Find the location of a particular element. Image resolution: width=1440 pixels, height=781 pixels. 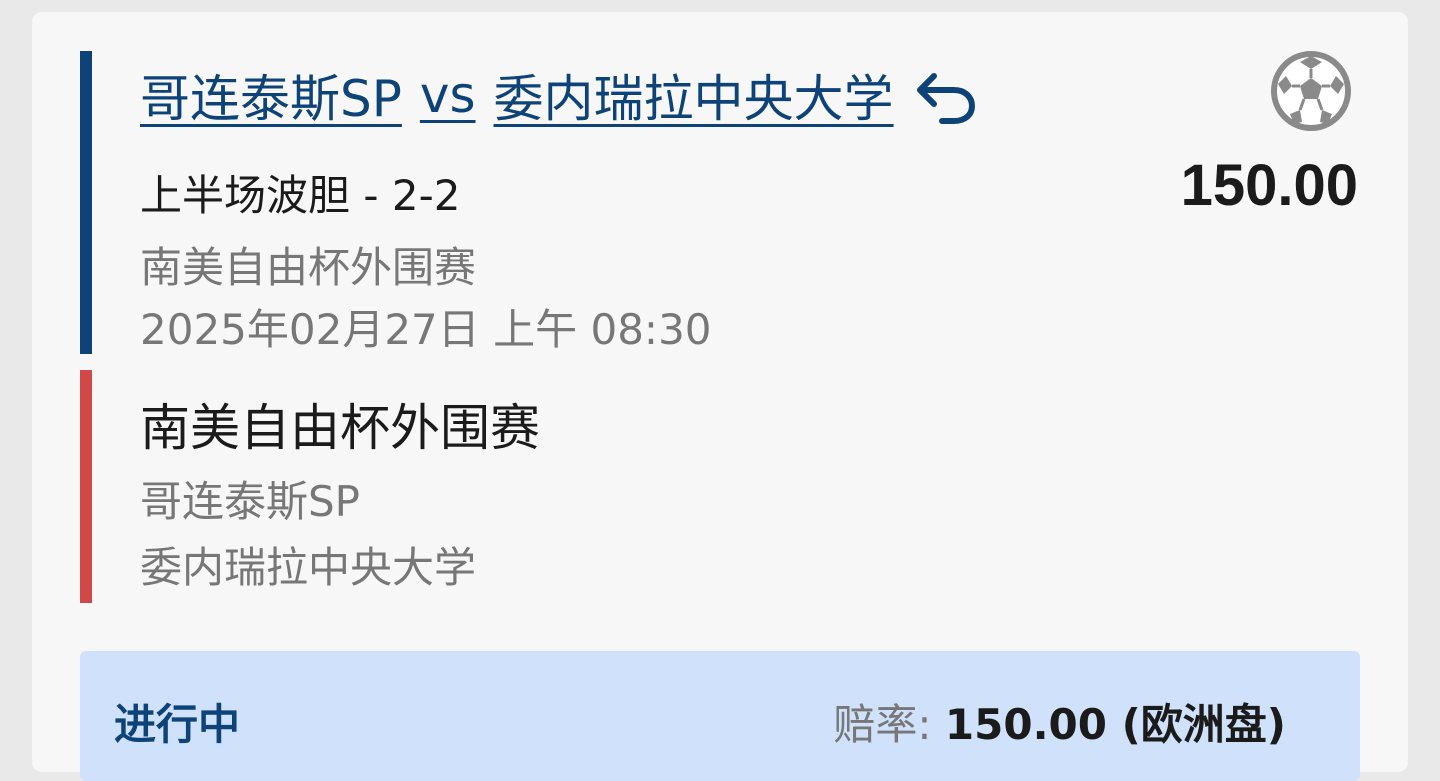

odds-label: 赔率: is located at coordinates (882, 724).